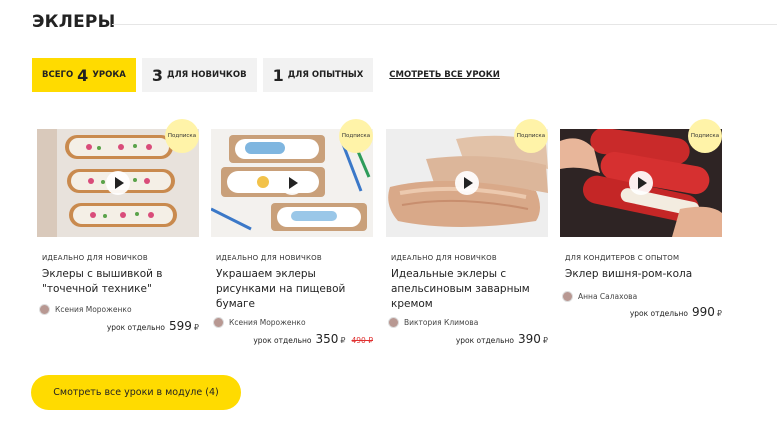 The height and width of the screenshot is (435, 777). I want to click on lesson-price: урок отдельно 350 ₽ 490 ₽, so click(313, 339).